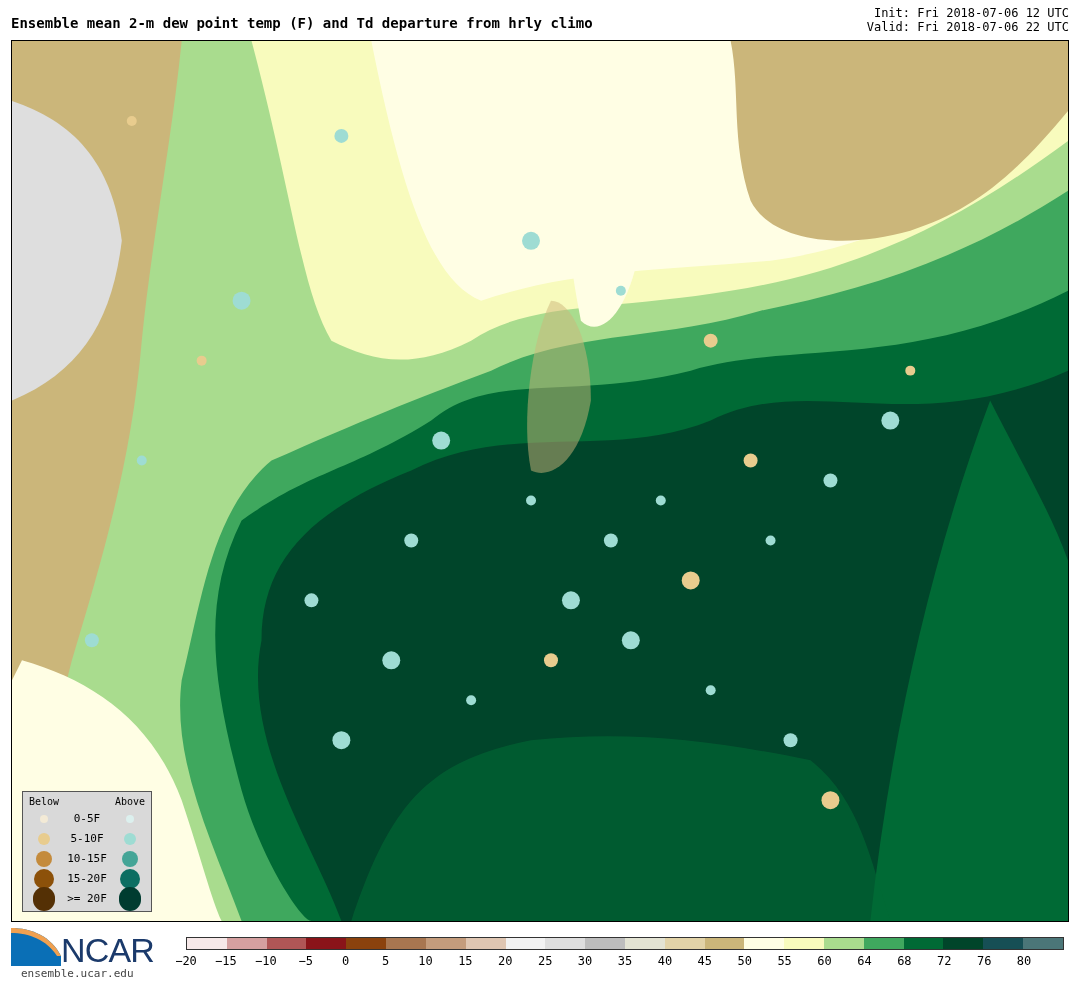 The width and height of the screenshot is (1080, 985). What do you see at coordinates (705, 961) in the screenshot?
I see `tick-label: 45` at bounding box center [705, 961].